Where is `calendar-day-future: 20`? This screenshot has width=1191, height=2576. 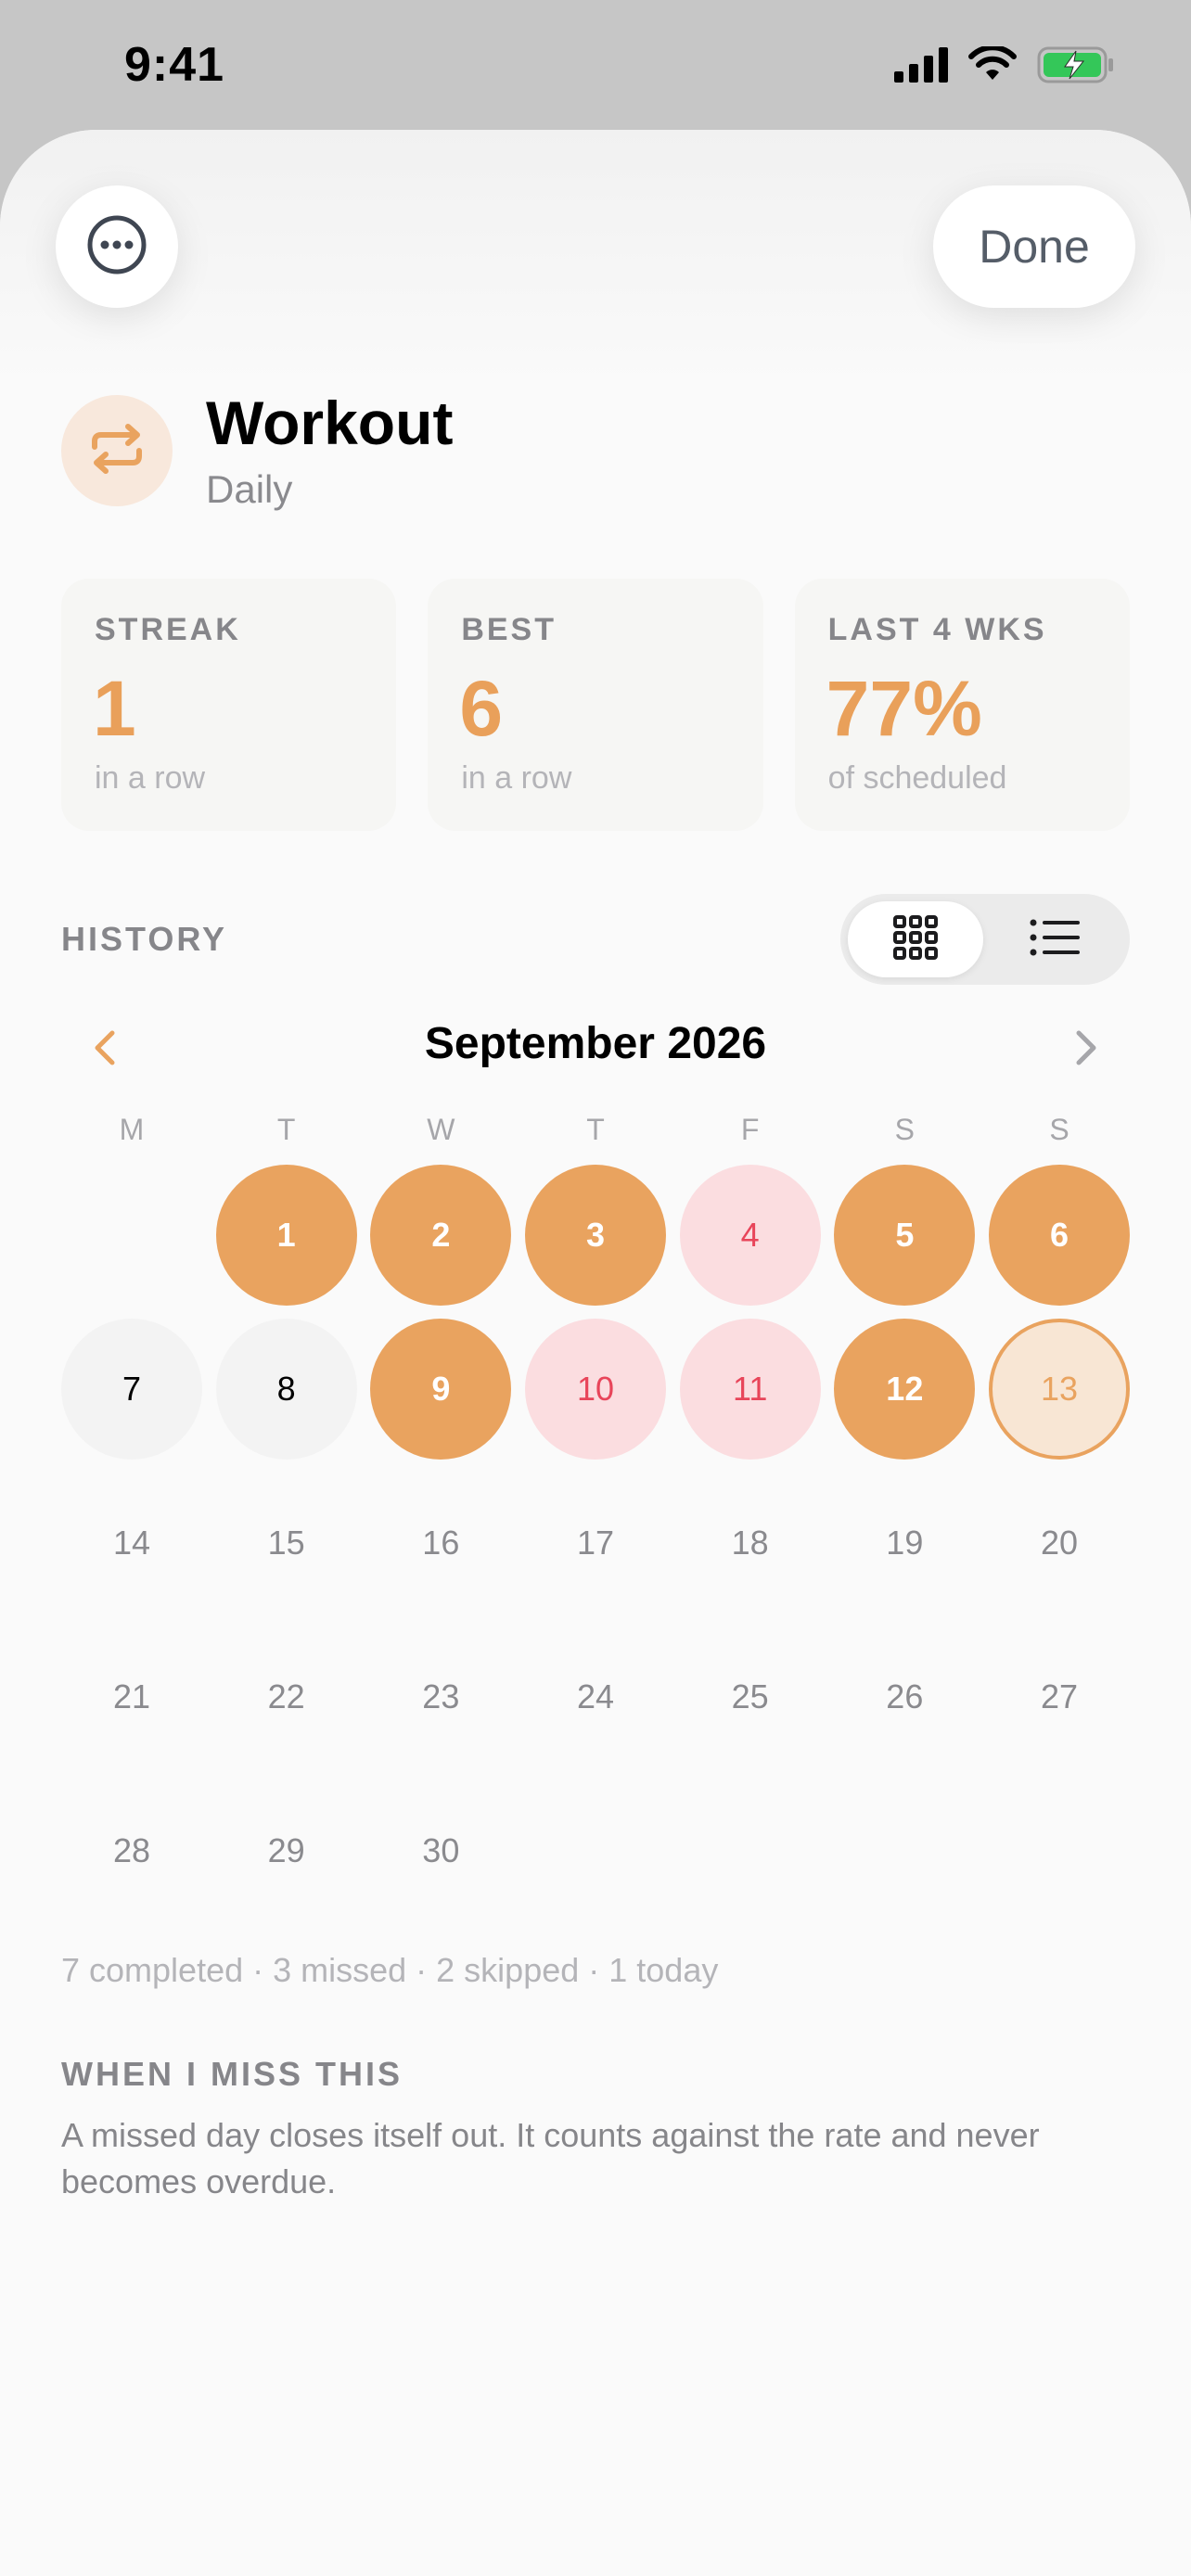 calendar-day-future: 20 is located at coordinates (1059, 1543).